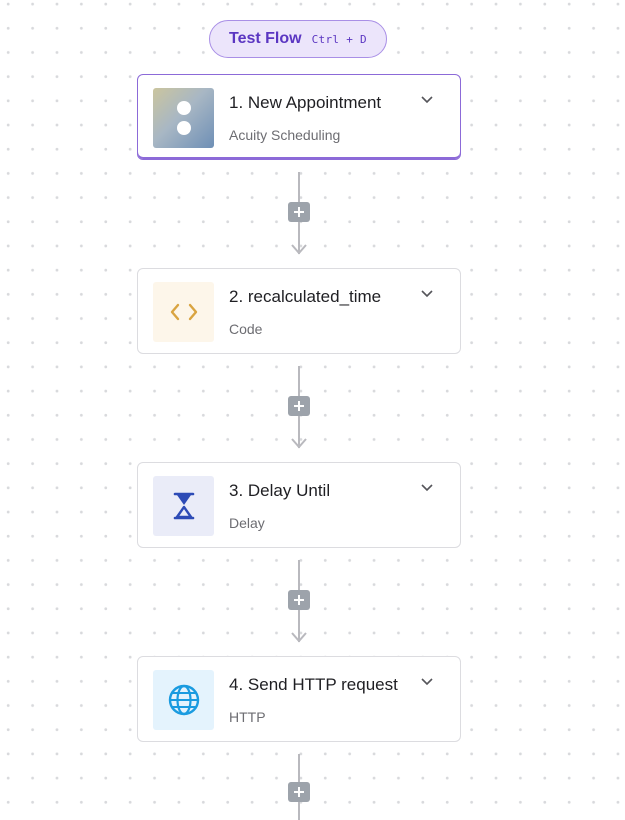 The height and width of the screenshot is (820, 625). I want to click on test-flow-button: Test Flow Ctrl + D, so click(298, 39).